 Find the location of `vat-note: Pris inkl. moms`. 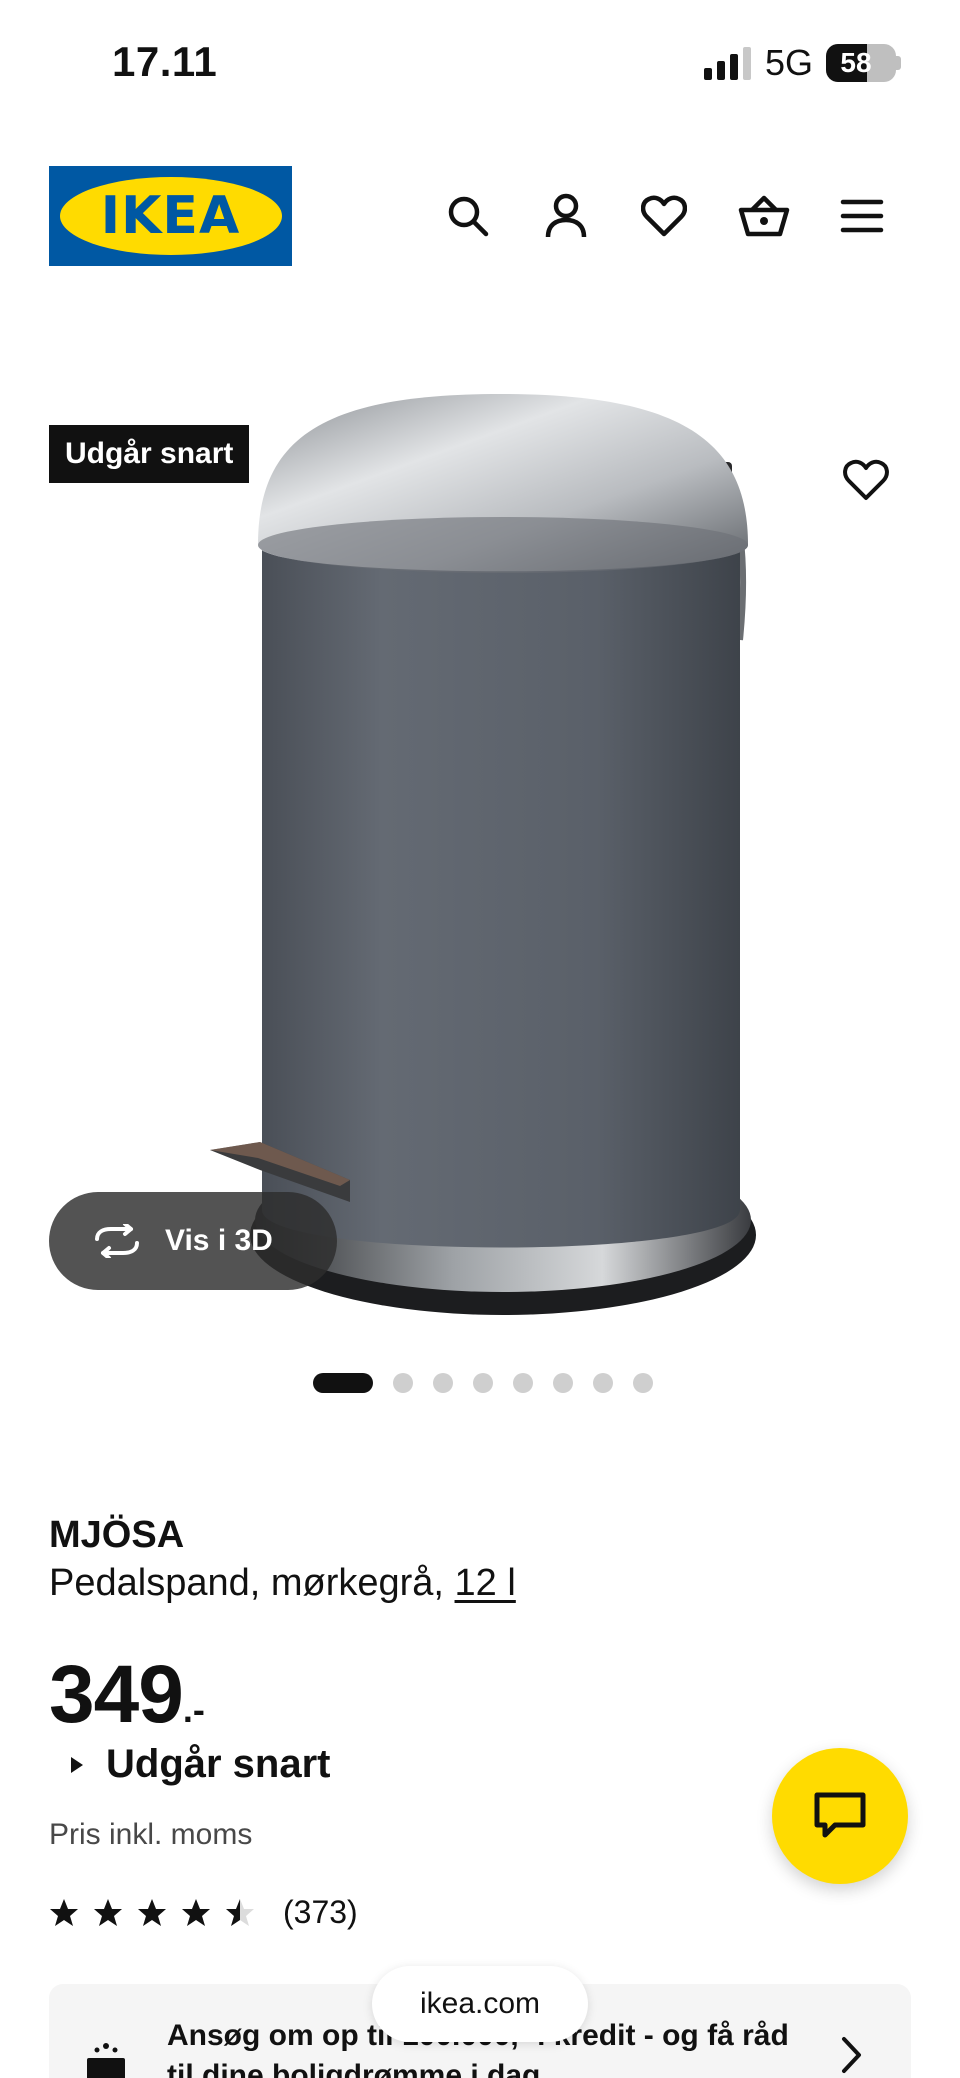

vat-note: Pris inkl. moms is located at coordinates (151, 1834).